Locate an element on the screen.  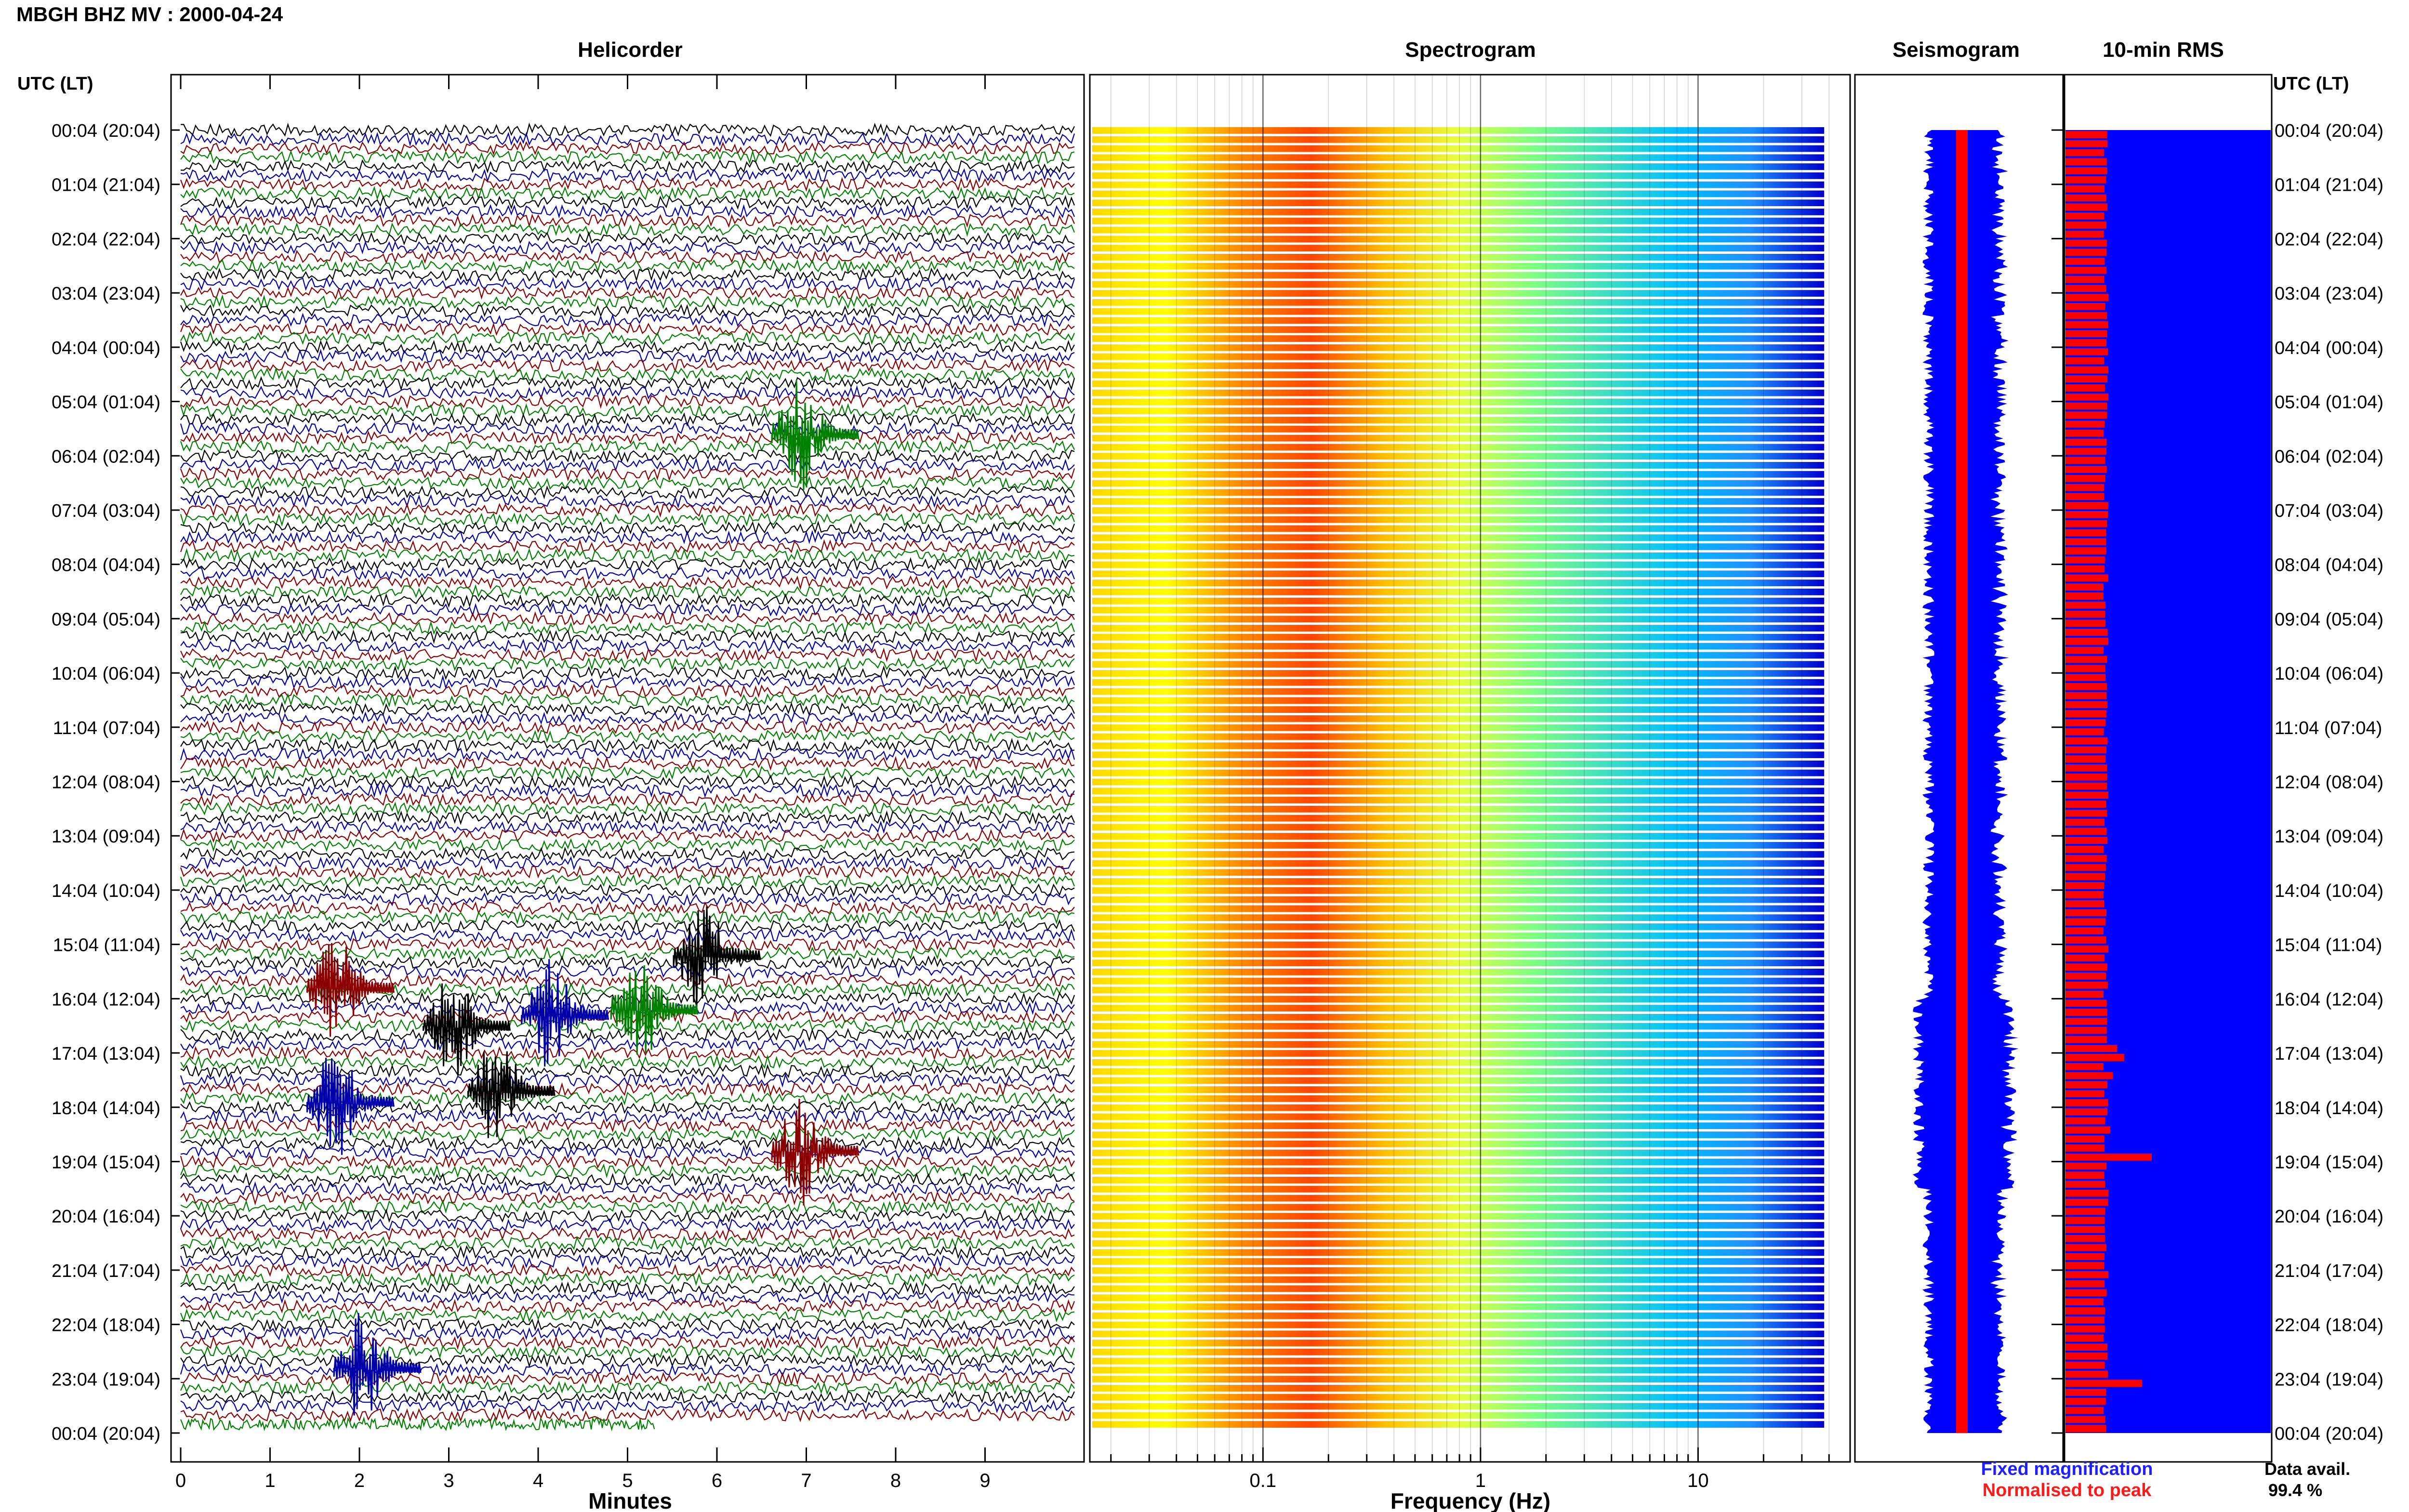
data-avail-label: Data avail. is located at coordinates (2307, 1469).